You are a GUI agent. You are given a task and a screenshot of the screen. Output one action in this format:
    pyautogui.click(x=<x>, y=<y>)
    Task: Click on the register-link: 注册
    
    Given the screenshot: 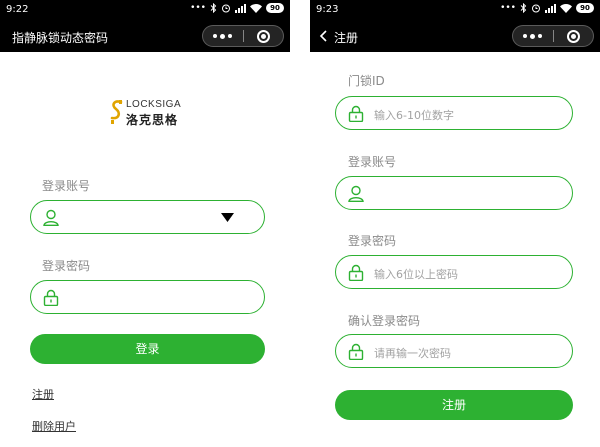 What is the action you would take?
    pyautogui.click(x=43, y=394)
    